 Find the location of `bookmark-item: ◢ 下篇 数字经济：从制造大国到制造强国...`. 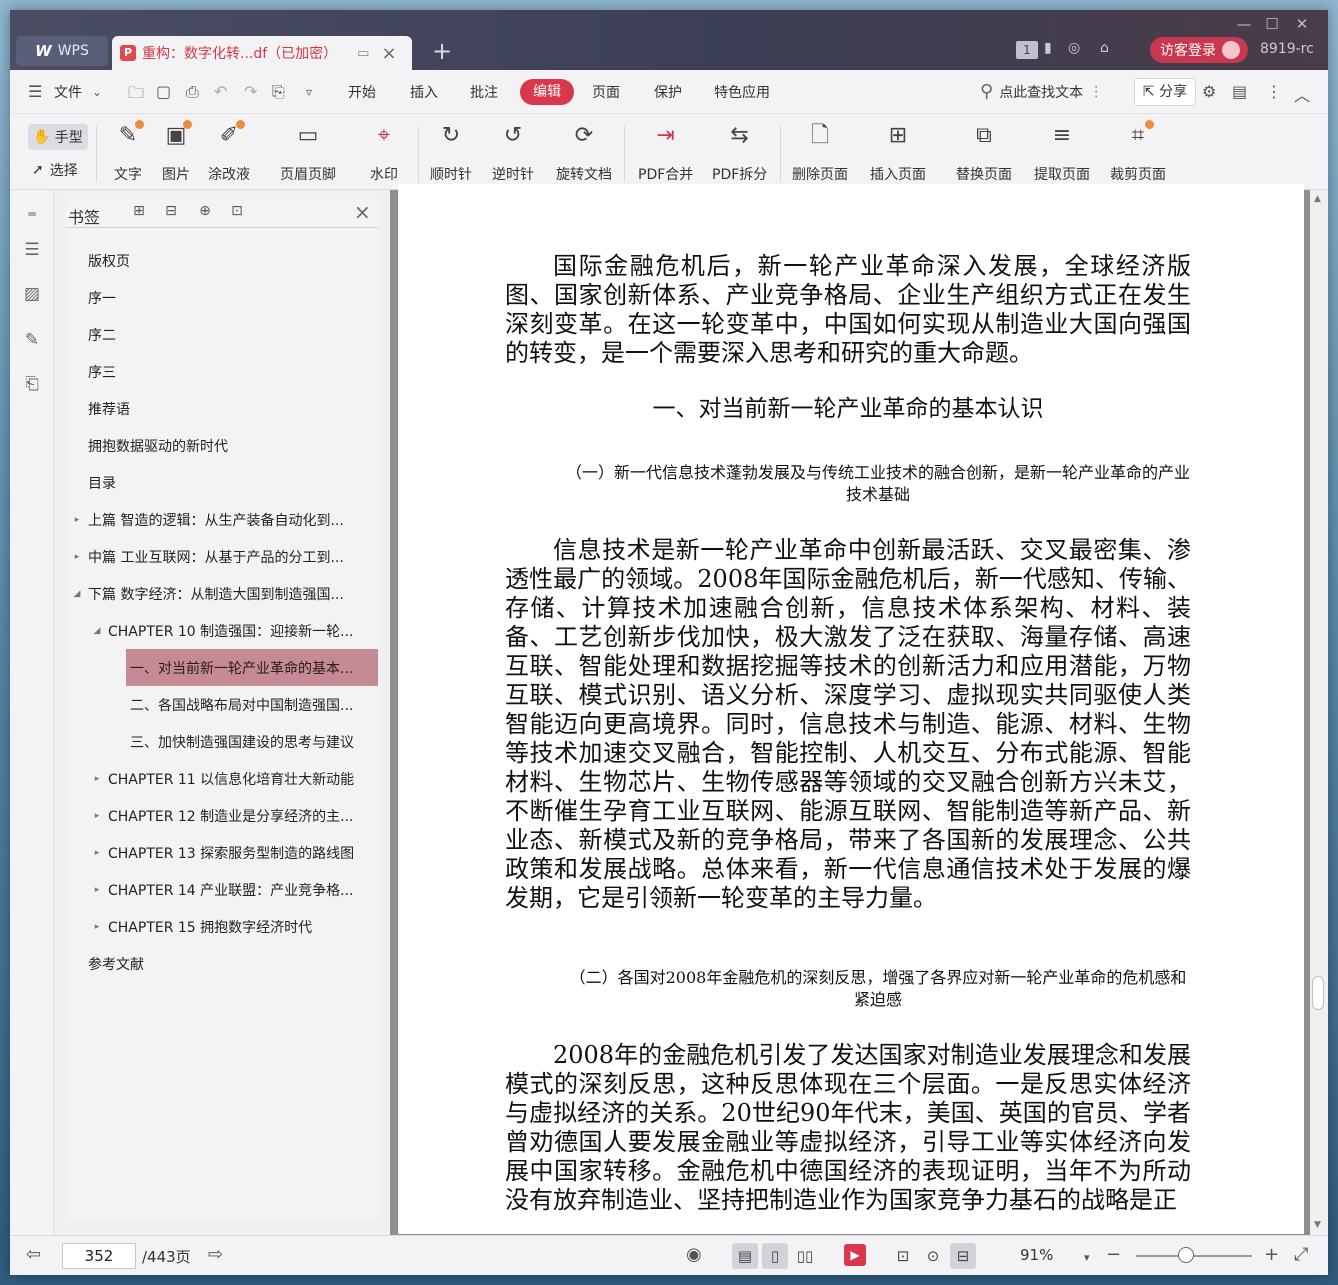

bookmark-item: ◢ 下篇 数字经济：从制造大国到制造强国... is located at coordinates (222, 593).